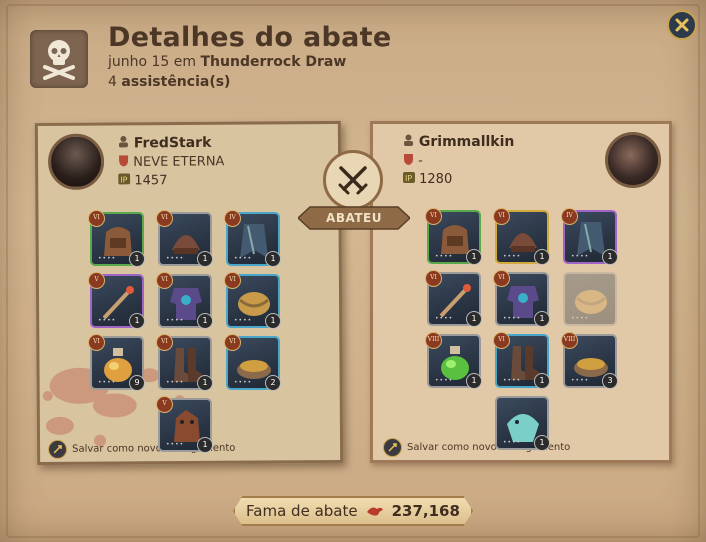  I want to click on item-quantity: 2, so click(273, 383).